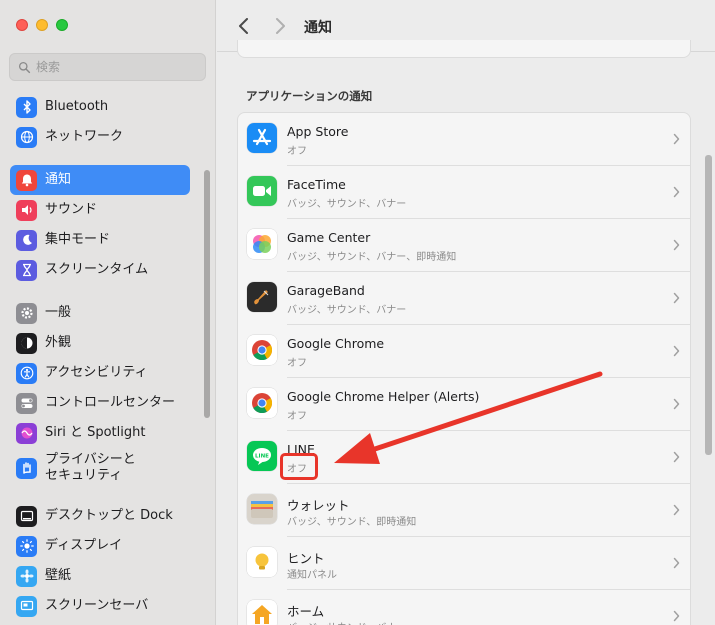 Image resolution: width=715 pixels, height=625 pixels. Describe the element at coordinates (26, 433) in the screenshot. I see `siri-icon` at that location.